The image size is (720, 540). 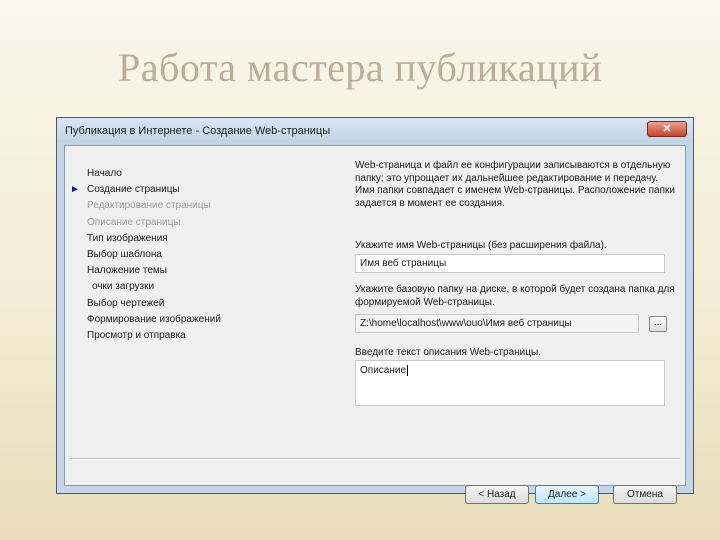 What do you see at coordinates (567, 494) in the screenshot?
I see `next-button: Далее >` at bounding box center [567, 494].